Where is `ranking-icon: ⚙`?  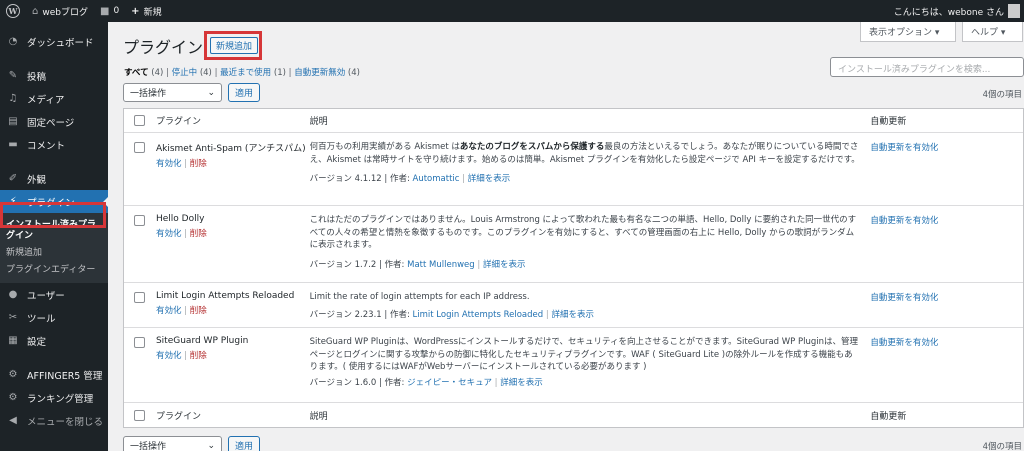
ranking-icon: ⚙ is located at coordinates (13, 397).